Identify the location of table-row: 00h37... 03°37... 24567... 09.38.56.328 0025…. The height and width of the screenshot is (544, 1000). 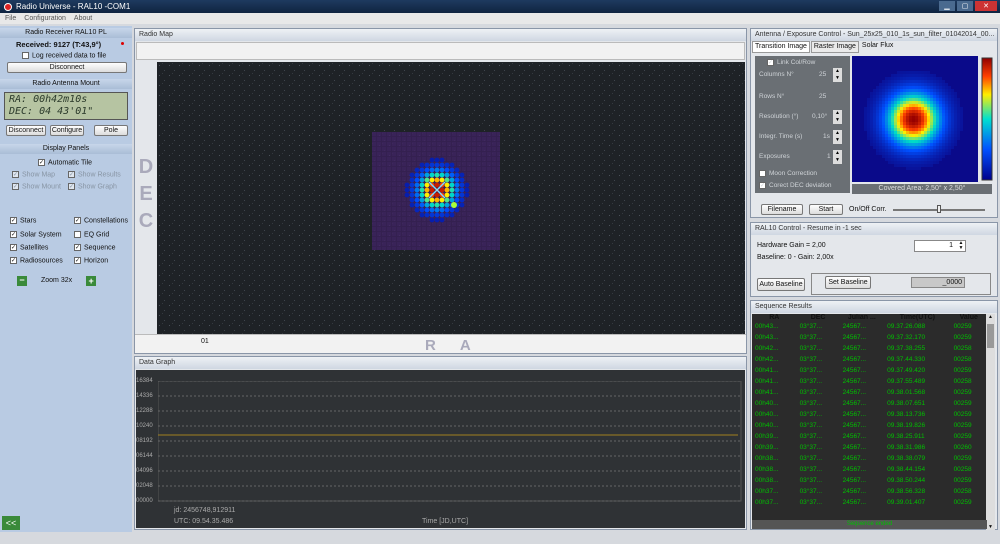
(869, 491).